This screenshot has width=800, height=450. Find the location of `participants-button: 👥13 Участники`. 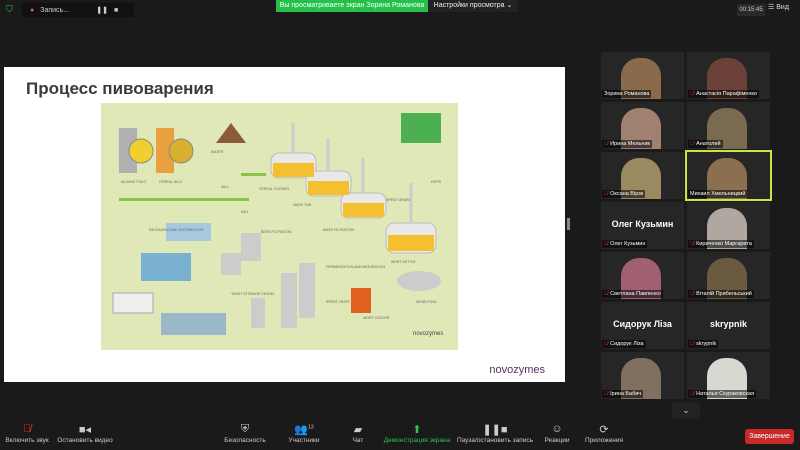

participants-button: 👥13 Участники is located at coordinates (304, 433).